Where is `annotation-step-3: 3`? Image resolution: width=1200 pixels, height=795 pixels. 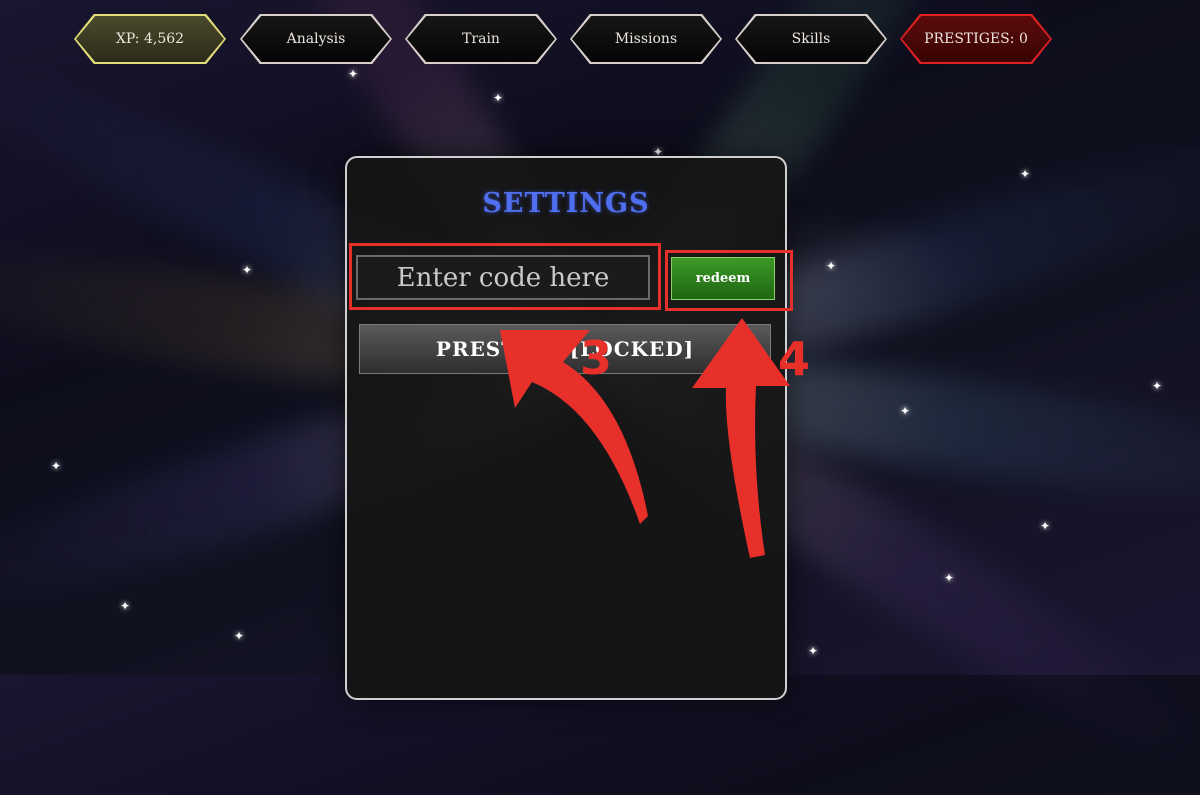
annotation-step-3: 3 is located at coordinates (596, 358).